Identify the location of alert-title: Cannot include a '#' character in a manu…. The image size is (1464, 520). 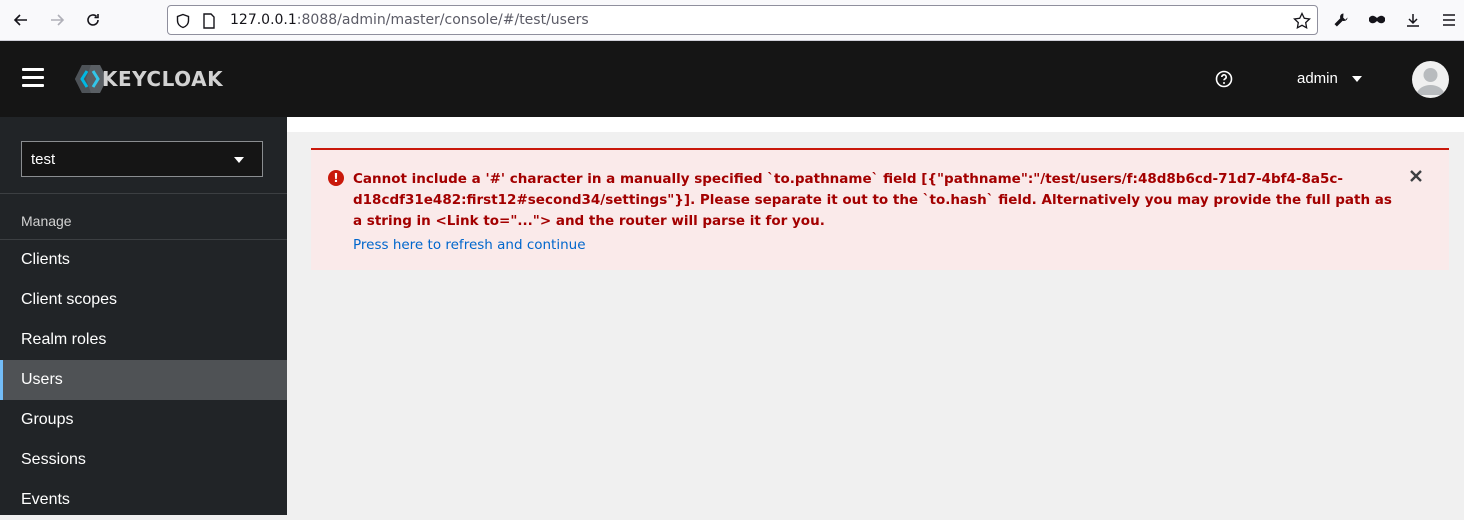
(872, 200).